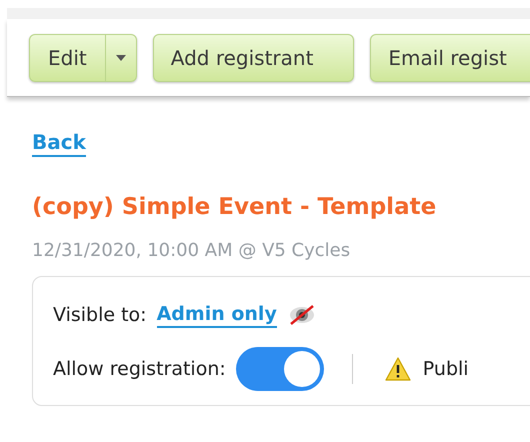  I want to click on registration-toggle, so click(280, 369).